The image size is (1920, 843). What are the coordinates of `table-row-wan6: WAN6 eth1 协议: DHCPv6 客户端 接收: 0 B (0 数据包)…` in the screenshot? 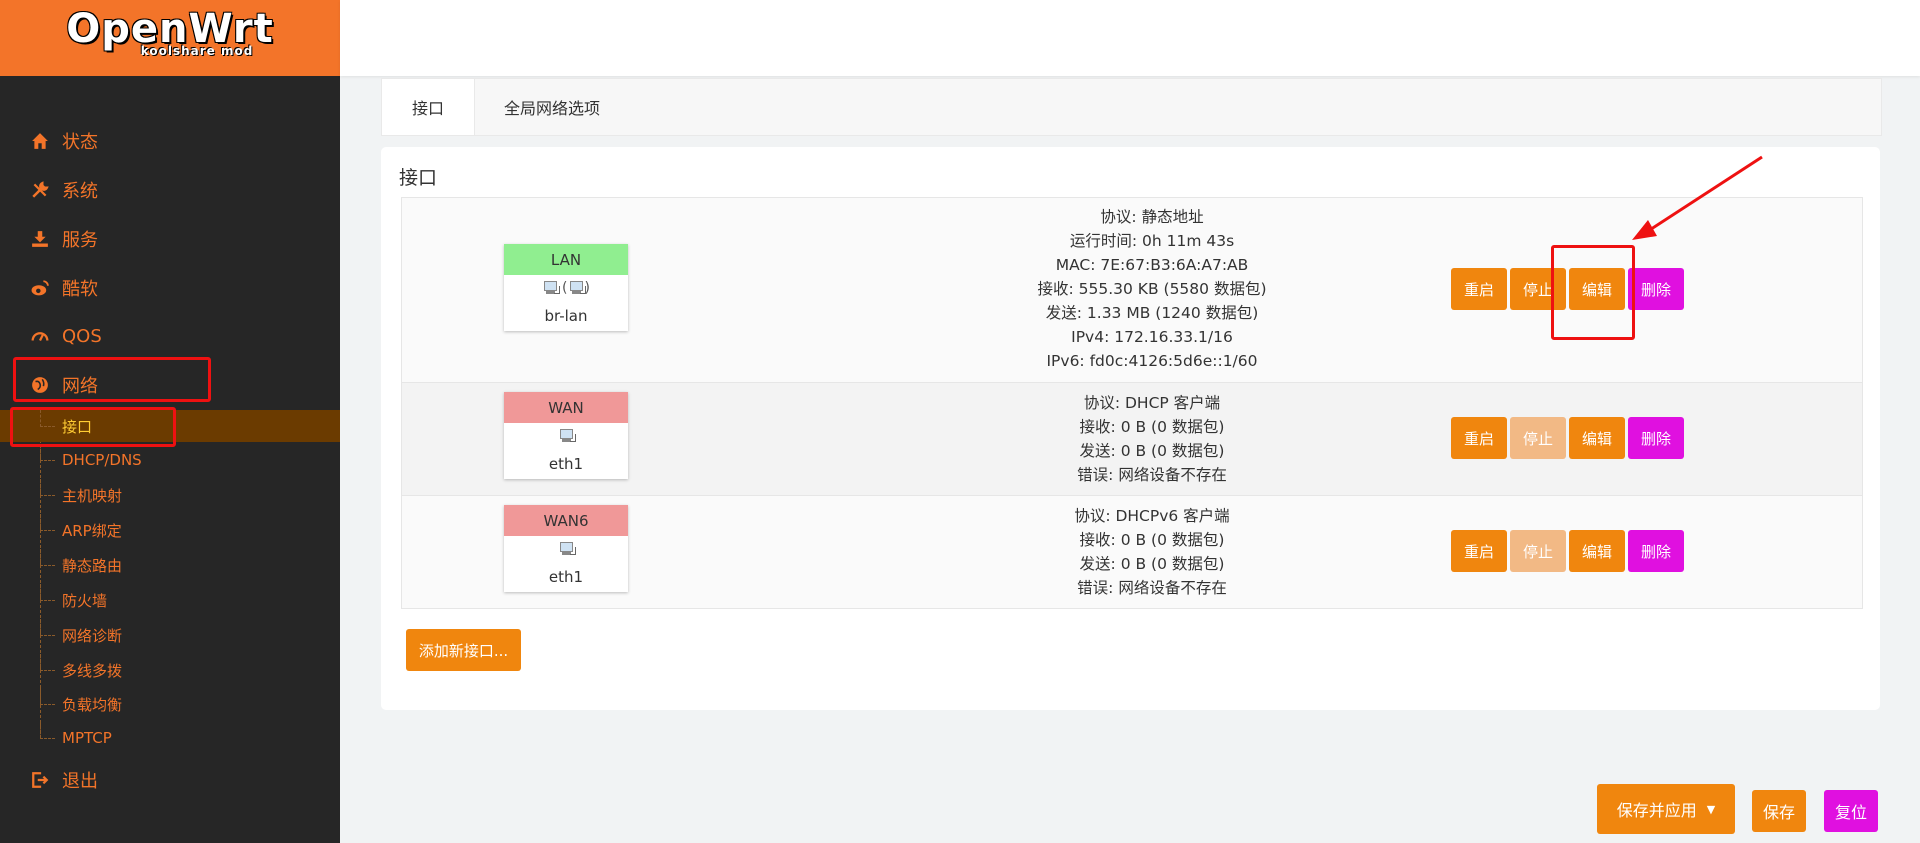 It's located at (1132, 552).